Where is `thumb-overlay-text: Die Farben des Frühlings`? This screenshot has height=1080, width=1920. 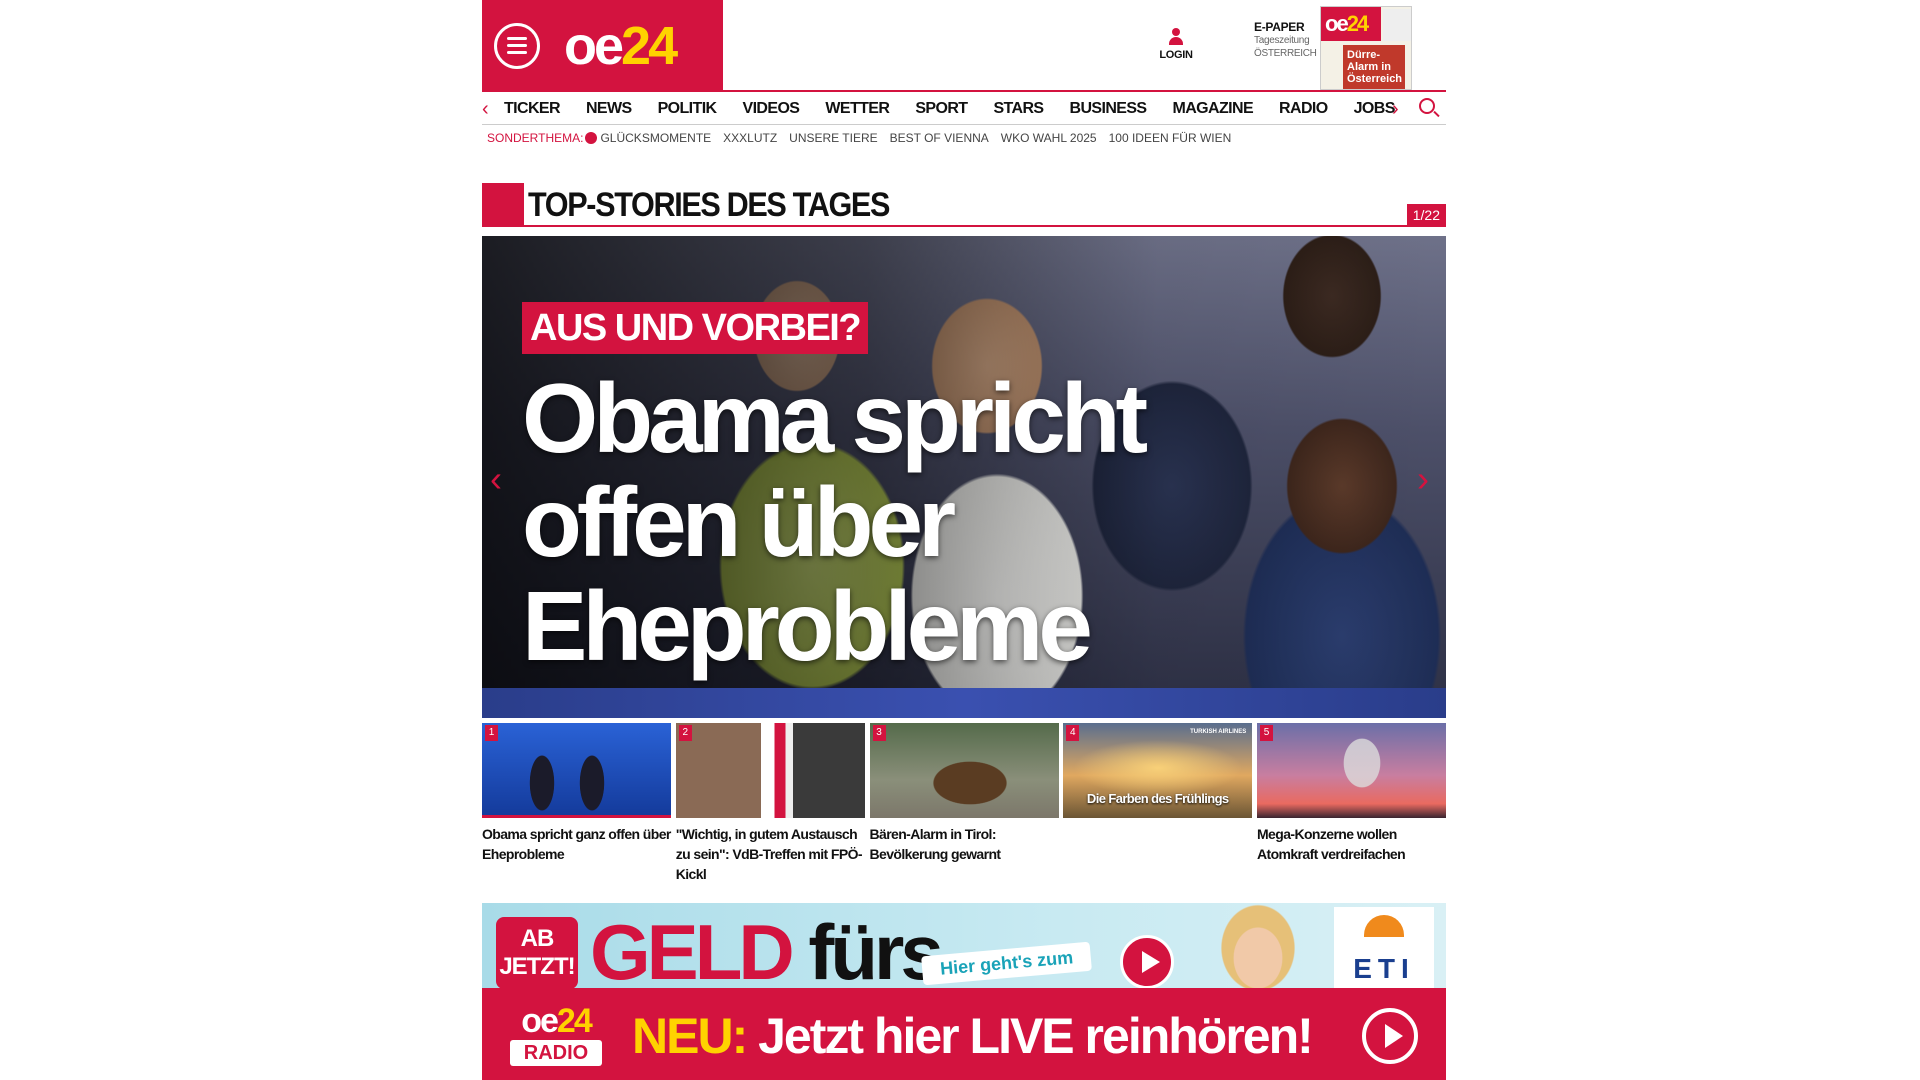 thumb-overlay-text: Die Farben des Frühlings is located at coordinates (1157, 798).